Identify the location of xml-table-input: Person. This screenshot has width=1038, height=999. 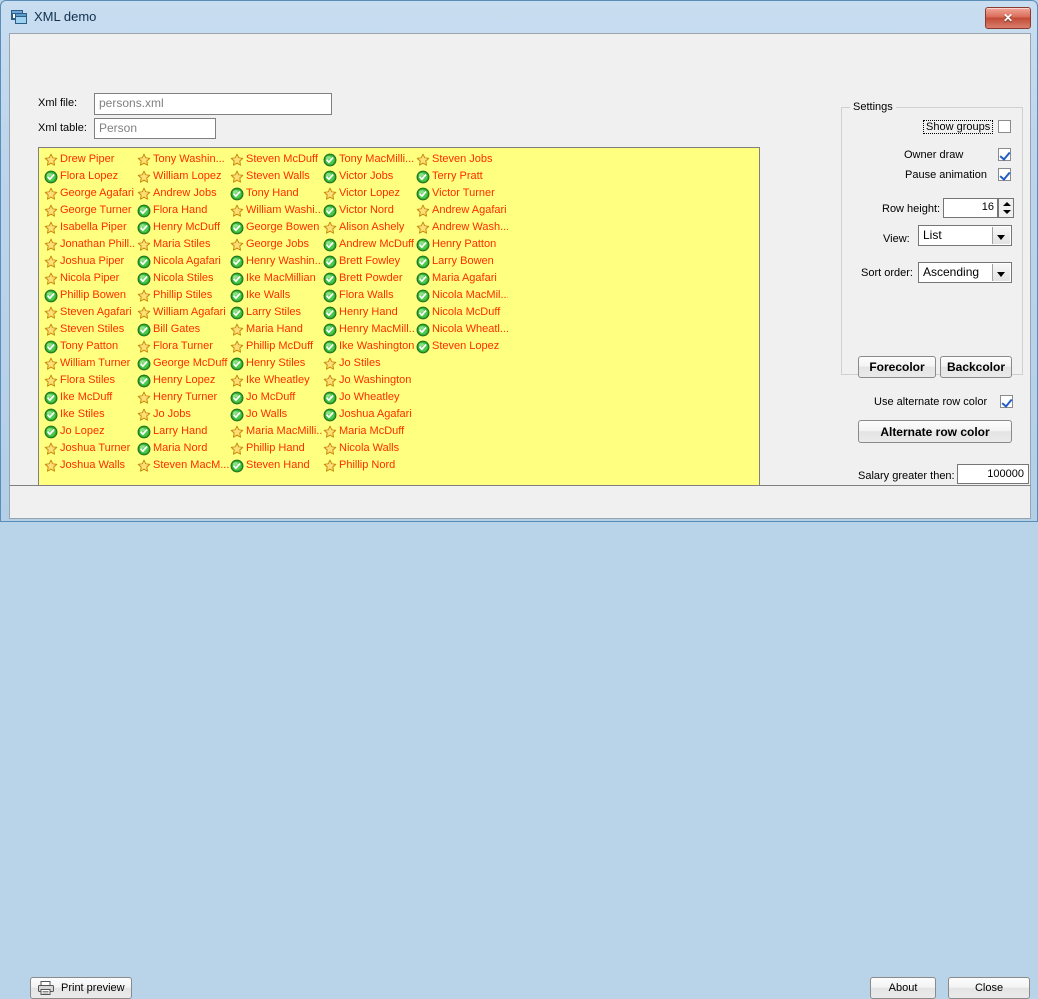
(155, 128).